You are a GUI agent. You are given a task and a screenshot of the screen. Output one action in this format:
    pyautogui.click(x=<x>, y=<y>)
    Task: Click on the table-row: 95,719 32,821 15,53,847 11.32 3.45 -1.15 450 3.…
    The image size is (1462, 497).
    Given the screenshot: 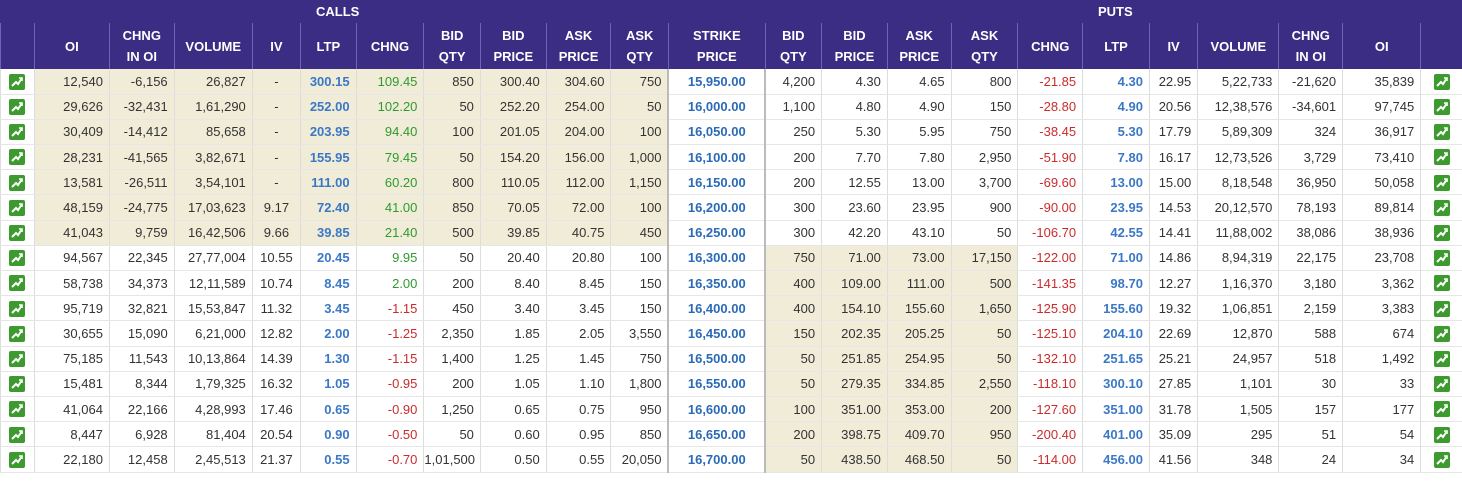 What is the action you would take?
    pyautogui.click(x=731, y=308)
    